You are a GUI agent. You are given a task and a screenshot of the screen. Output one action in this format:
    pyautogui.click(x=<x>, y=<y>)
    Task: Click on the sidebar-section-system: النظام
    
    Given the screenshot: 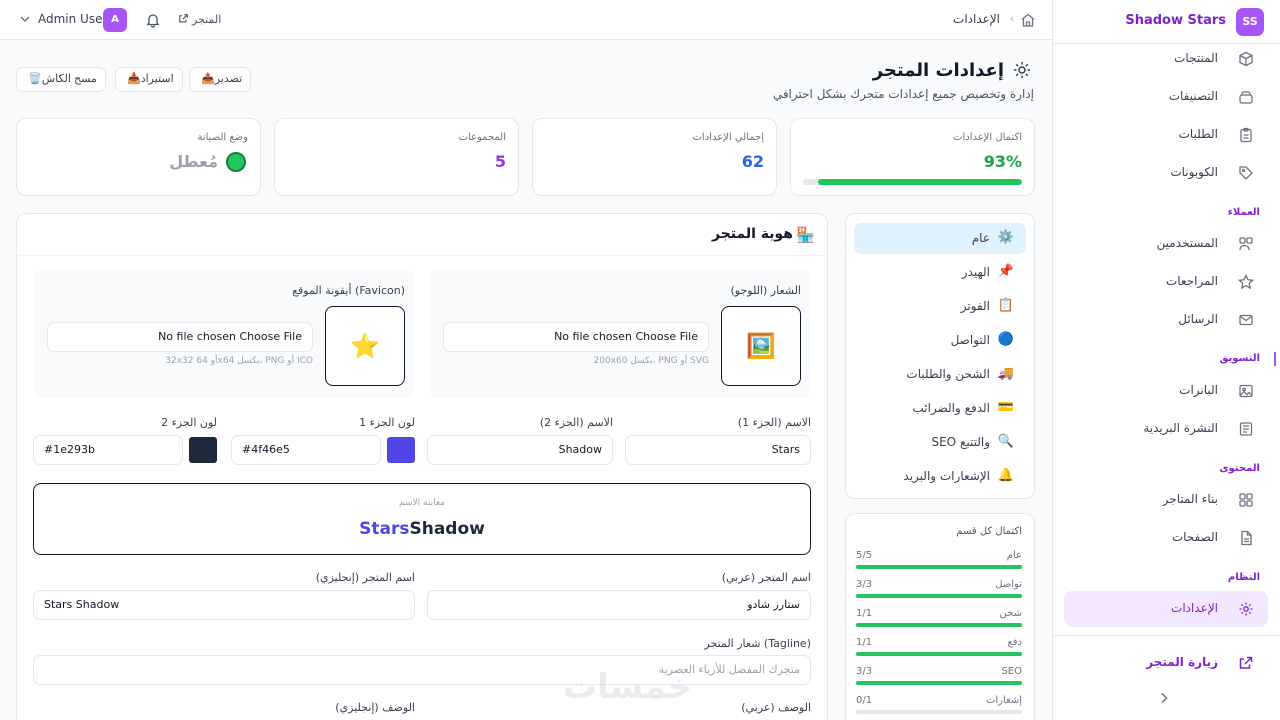 What is the action you would take?
    pyautogui.click(x=1243, y=577)
    